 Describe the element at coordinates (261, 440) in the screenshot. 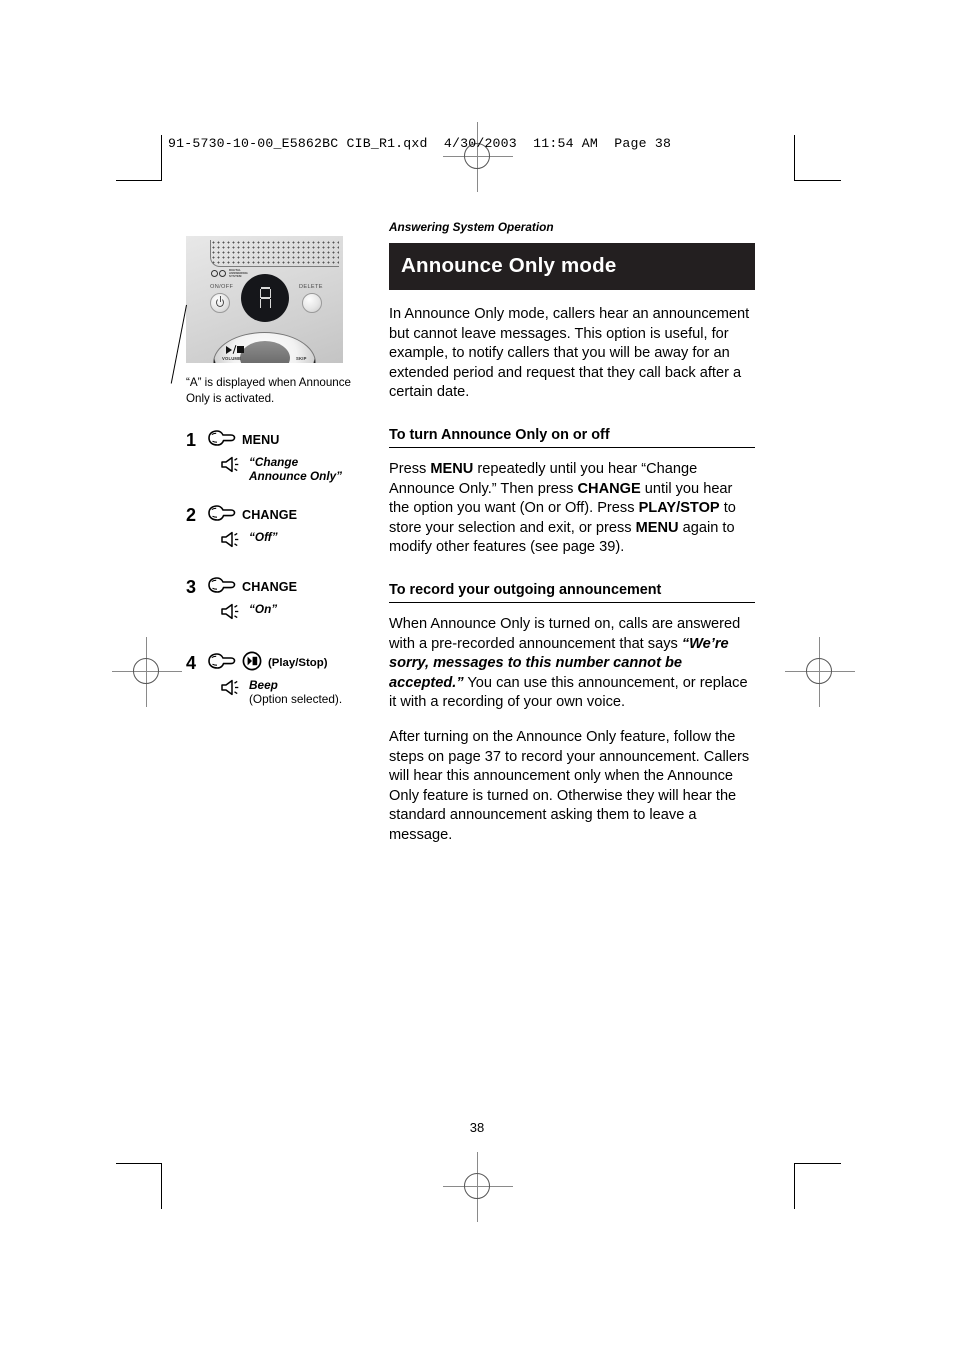

I see `step-key-label: MENU` at that location.